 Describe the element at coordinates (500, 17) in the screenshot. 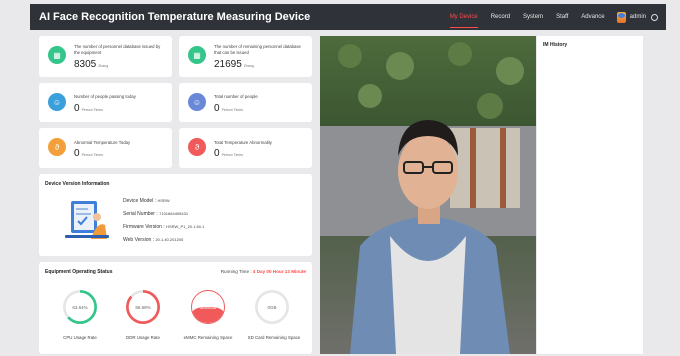

I see `nav-record: Record` at that location.